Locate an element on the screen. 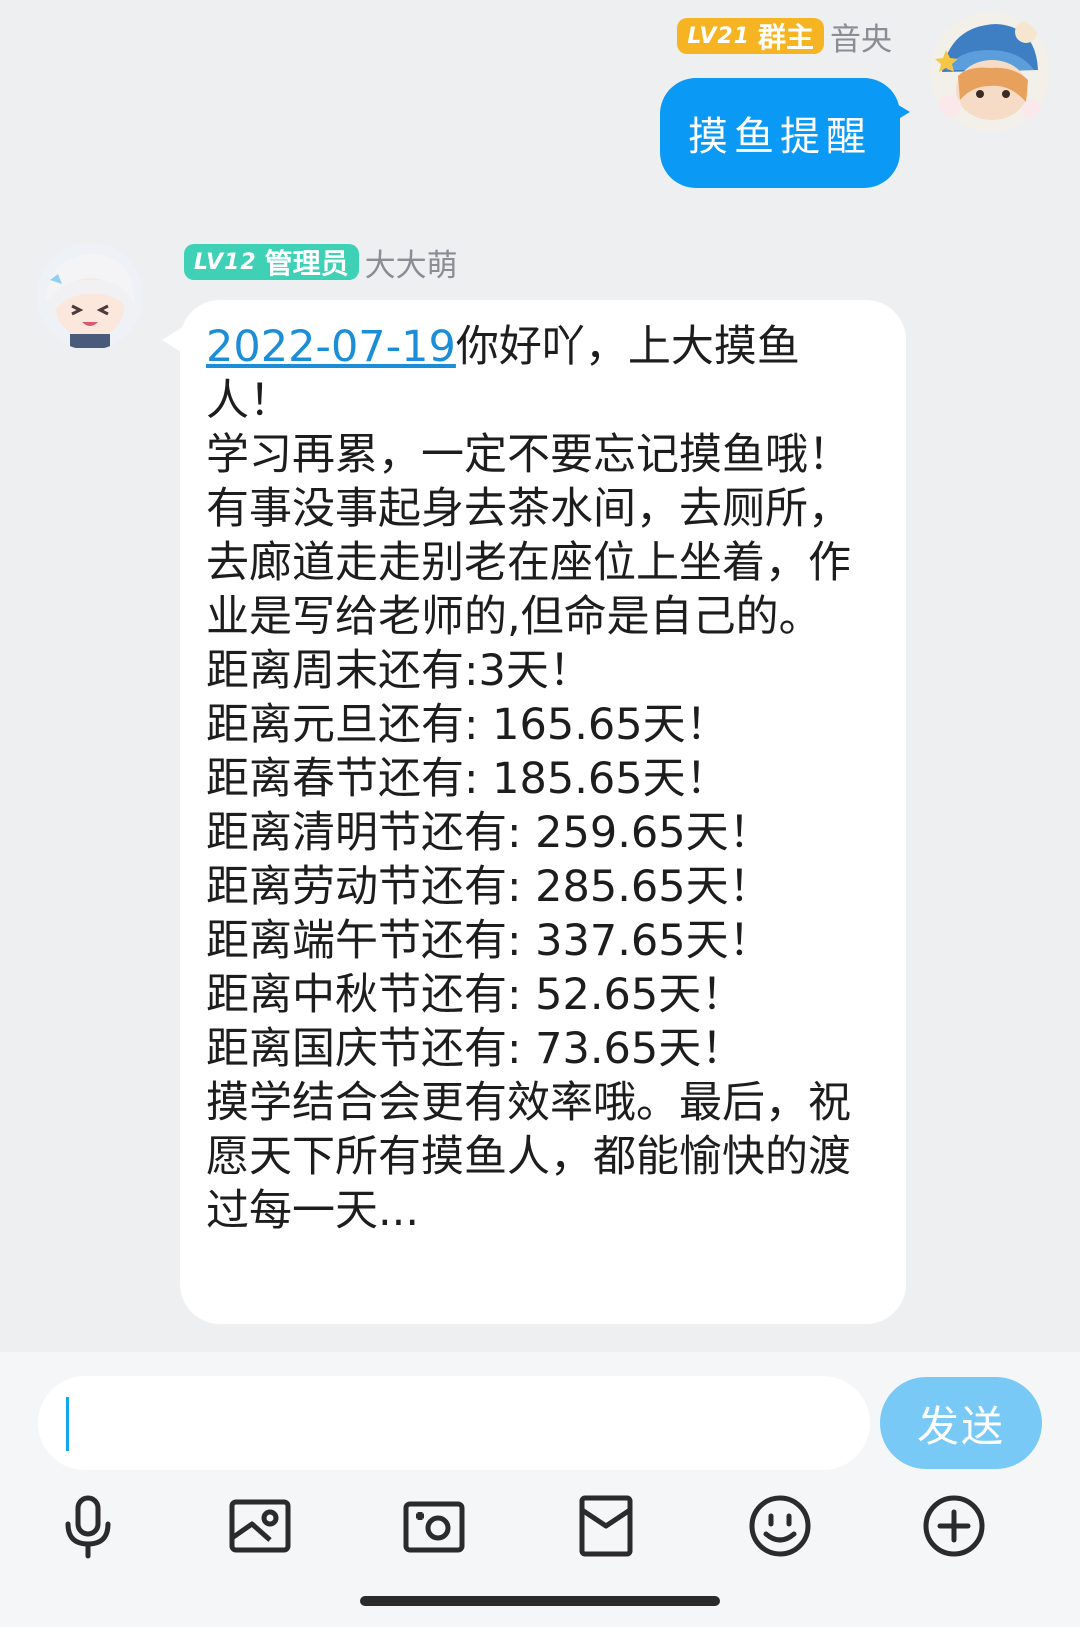 The width and height of the screenshot is (1080, 1627). other-nickname: 大大萌 is located at coordinates (411, 262).